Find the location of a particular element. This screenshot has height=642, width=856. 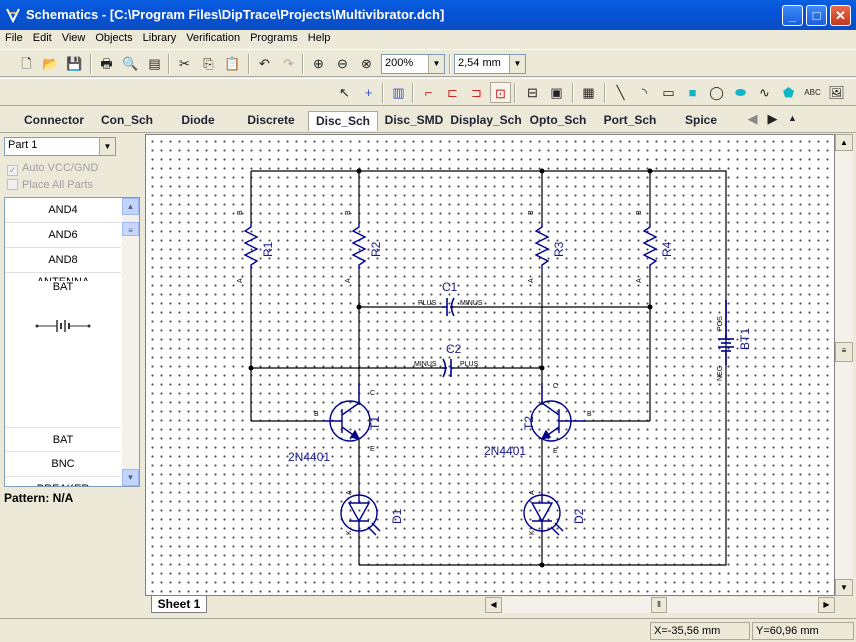

grid-value: 2,54 mm is located at coordinates (479, 63).